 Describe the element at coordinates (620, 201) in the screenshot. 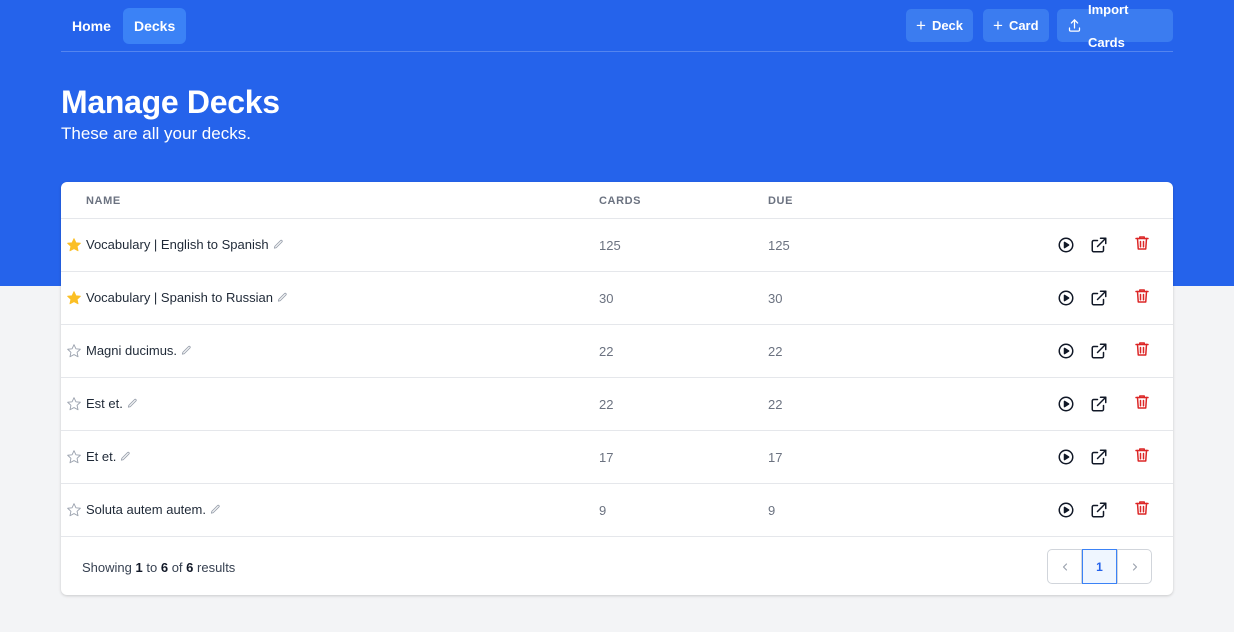

I see `column-header-cards: CARDS` at that location.